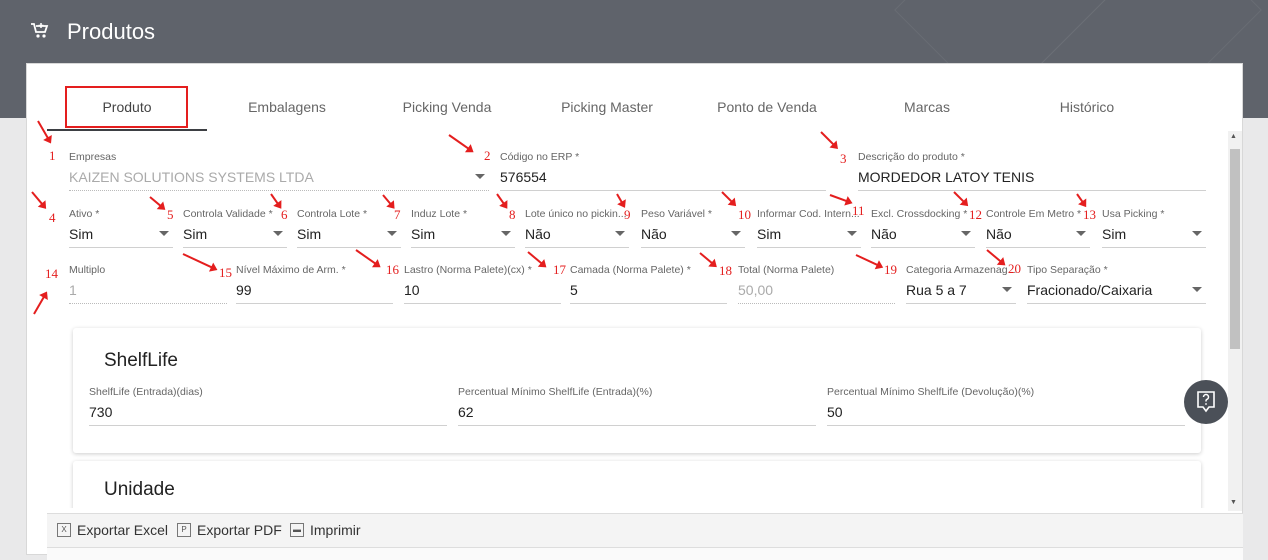 Image resolution: width=1268 pixels, height=560 pixels. I want to click on page-title: Produtos, so click(111, 31).